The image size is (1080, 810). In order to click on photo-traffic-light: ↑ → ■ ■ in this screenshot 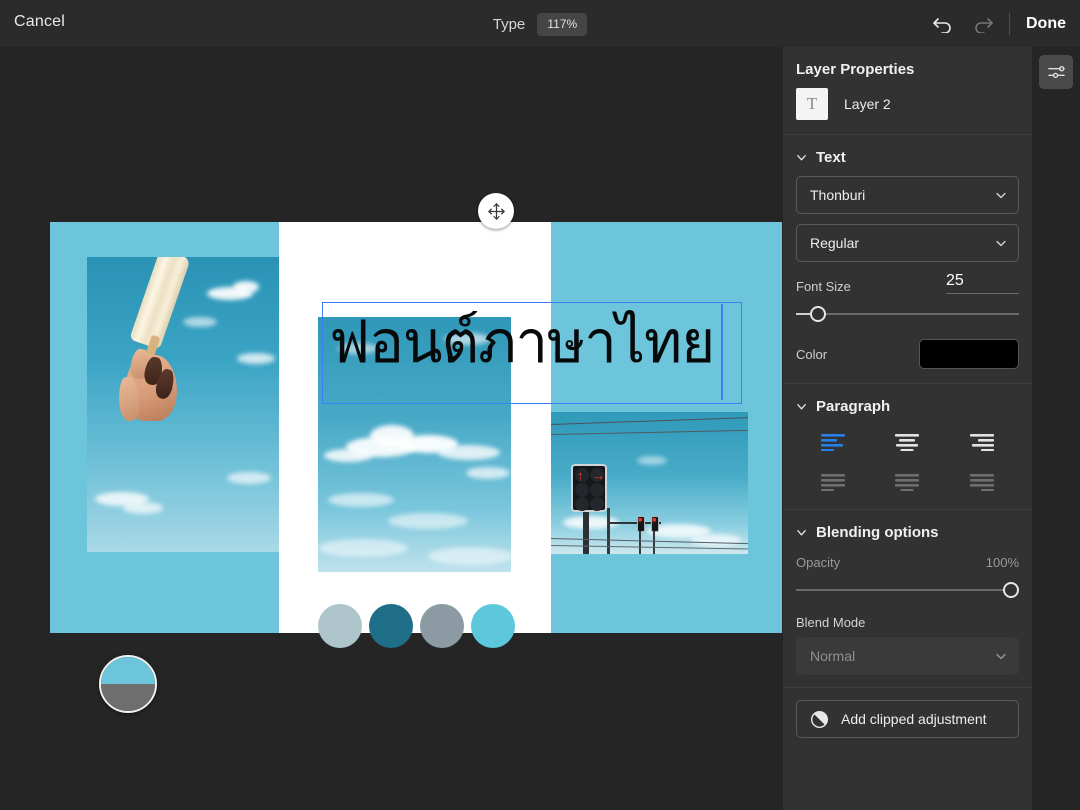, I will do `click(649, 483)`.